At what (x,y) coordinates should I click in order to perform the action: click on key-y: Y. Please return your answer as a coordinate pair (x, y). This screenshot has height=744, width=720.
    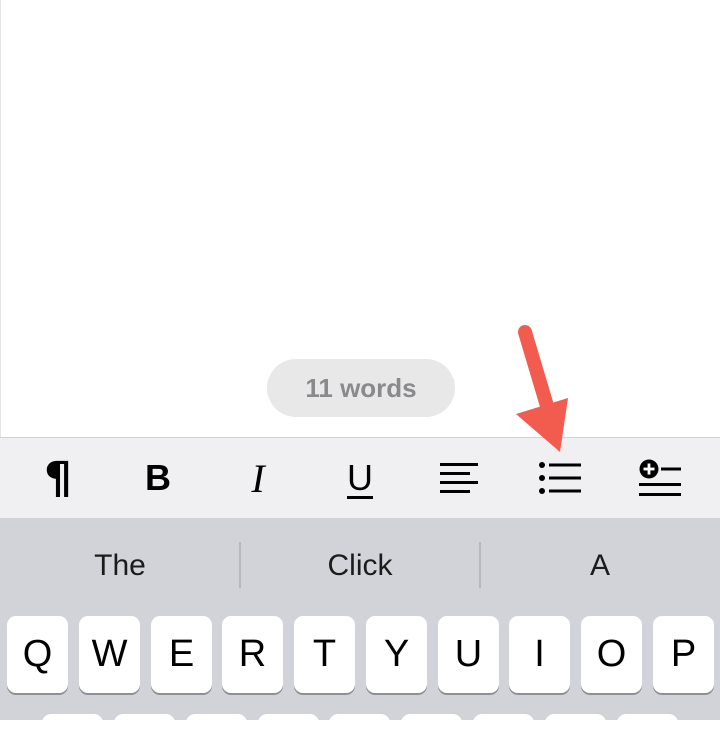
    Looking at the image, I should click on (396, 654).